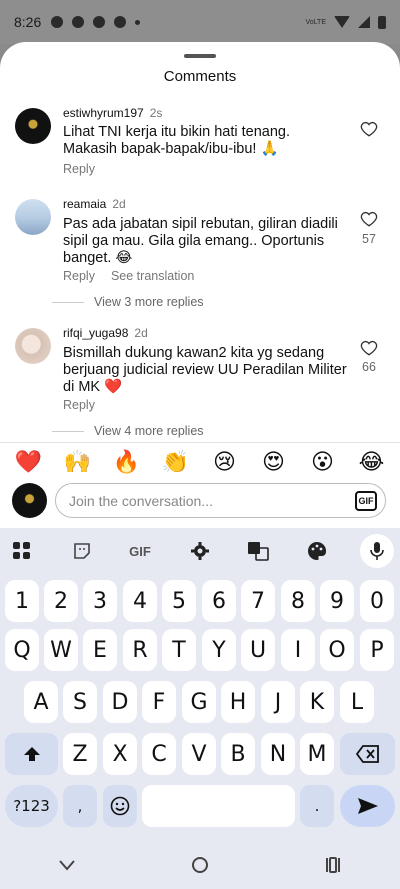  I want to click on system-nav-bar, so click(200, 864).